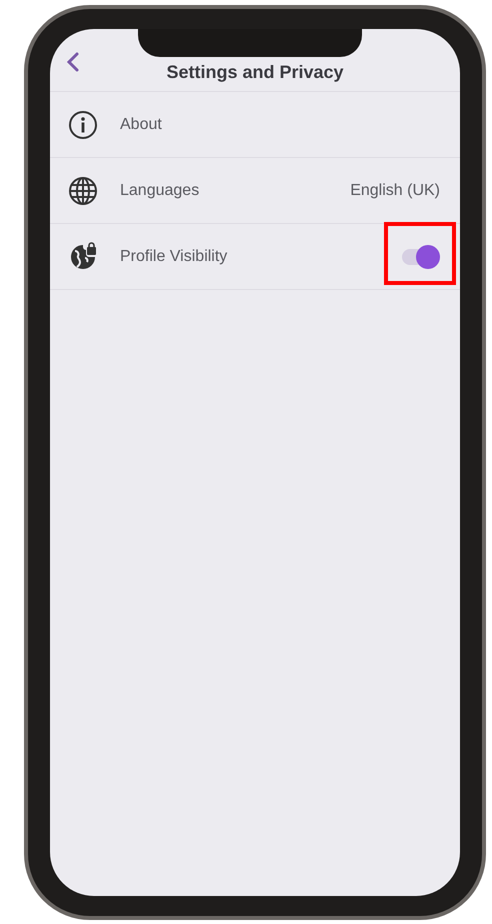 The image size is (492, 924). What do you see at coordinates (73, 62) in the screenshot?
I see `back-icon` at bounding box center [73, 62].